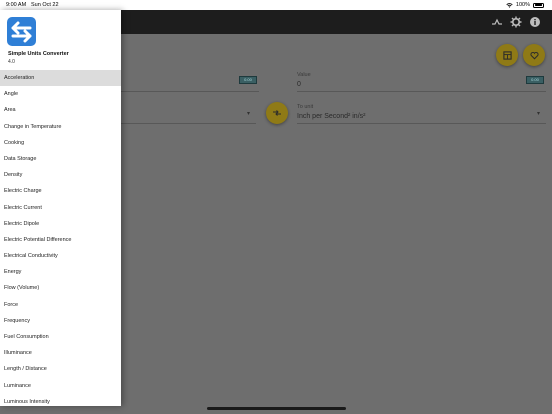 This screenshot has width=552, height=414. Describe the element at coordinates (497, 22) in the screenshot. I see `graph-icon` at that location.